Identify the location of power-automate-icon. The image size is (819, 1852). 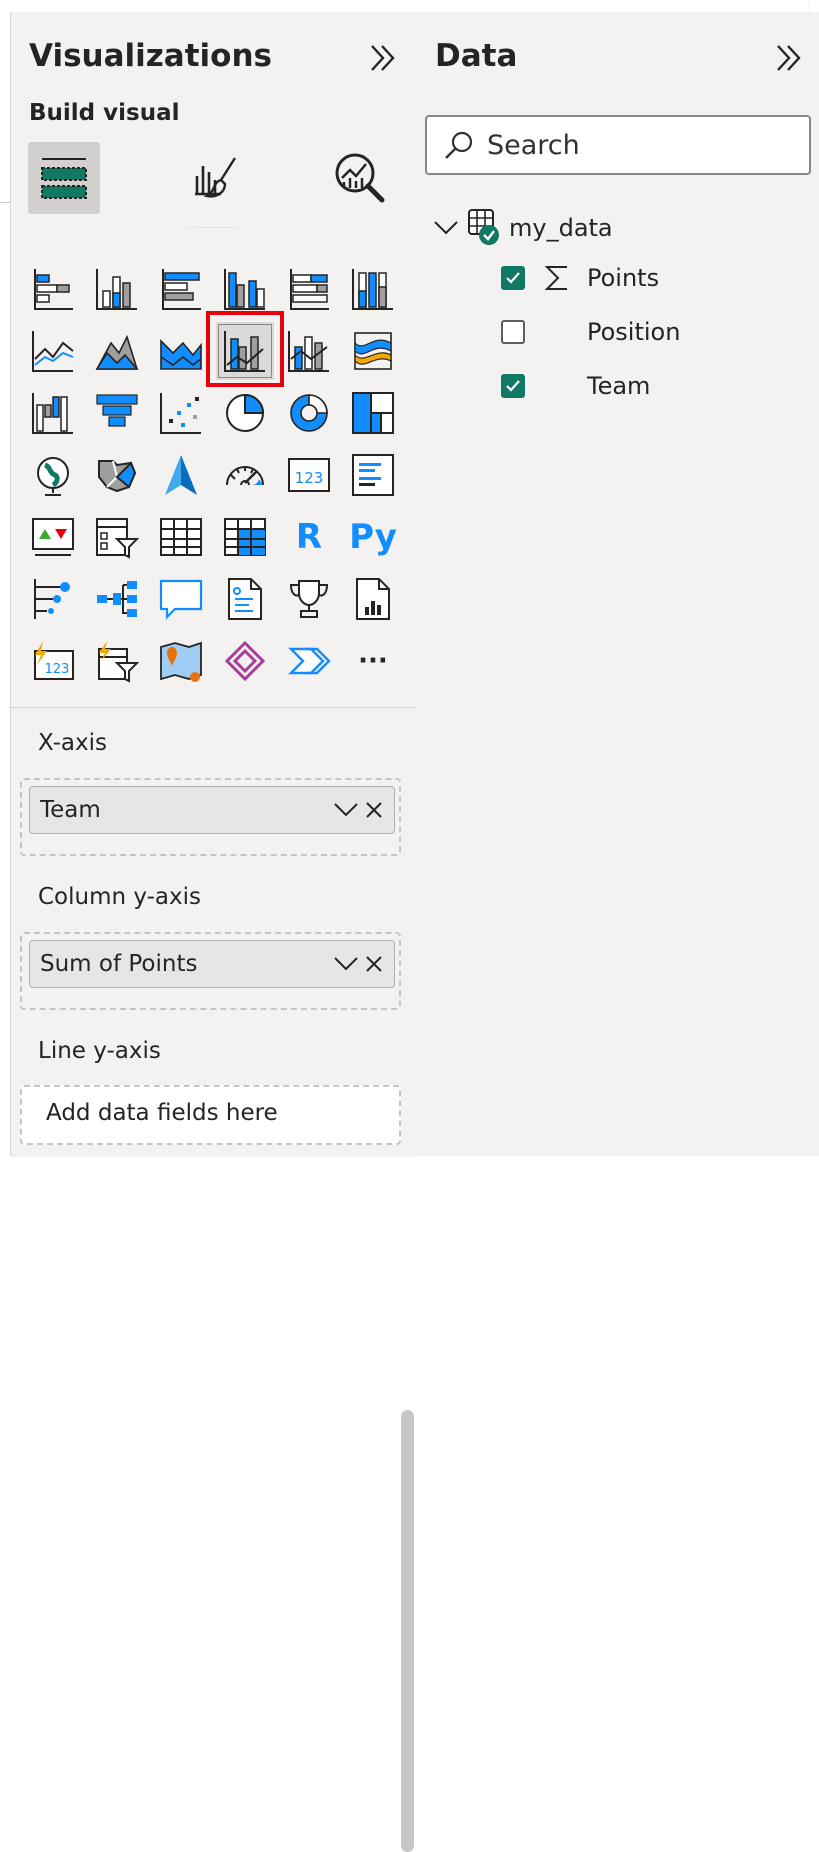
(309, 661).